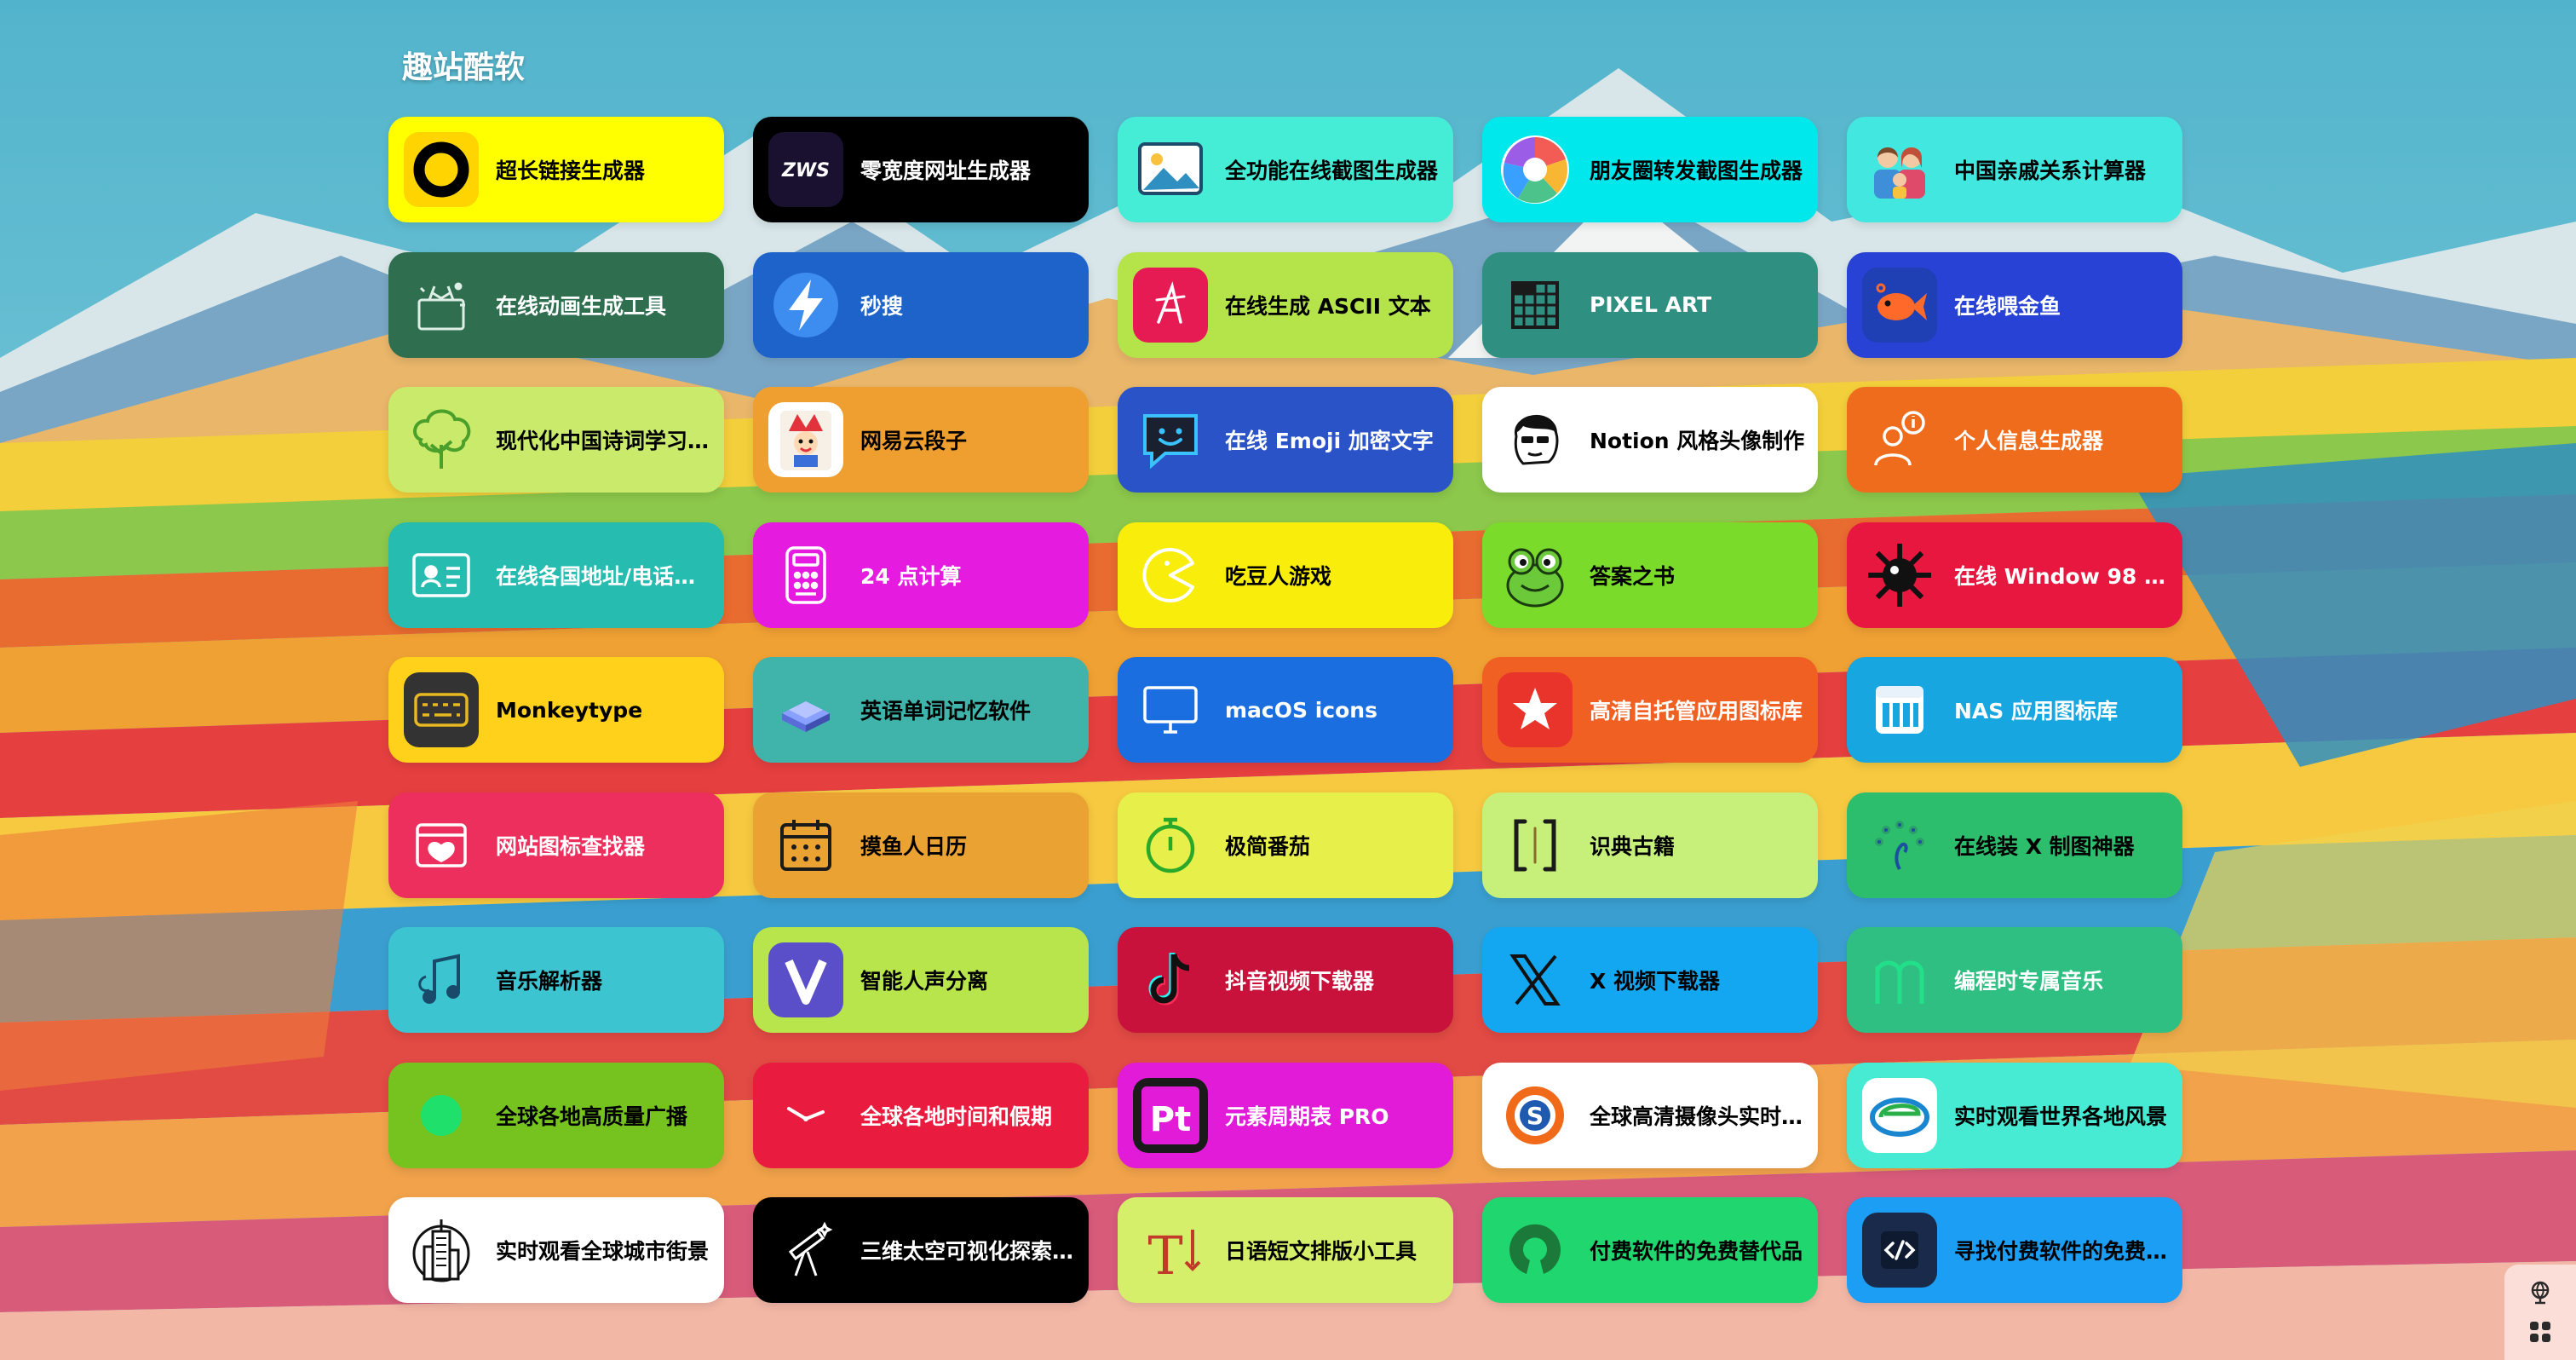 The height and width of the screenshot is (1360, 2576). What do you see at coordinates (1698, 441) in the screenshot?
I see `app-card-label: Notion 风格头像制作` at bounding box center [1698, 441].